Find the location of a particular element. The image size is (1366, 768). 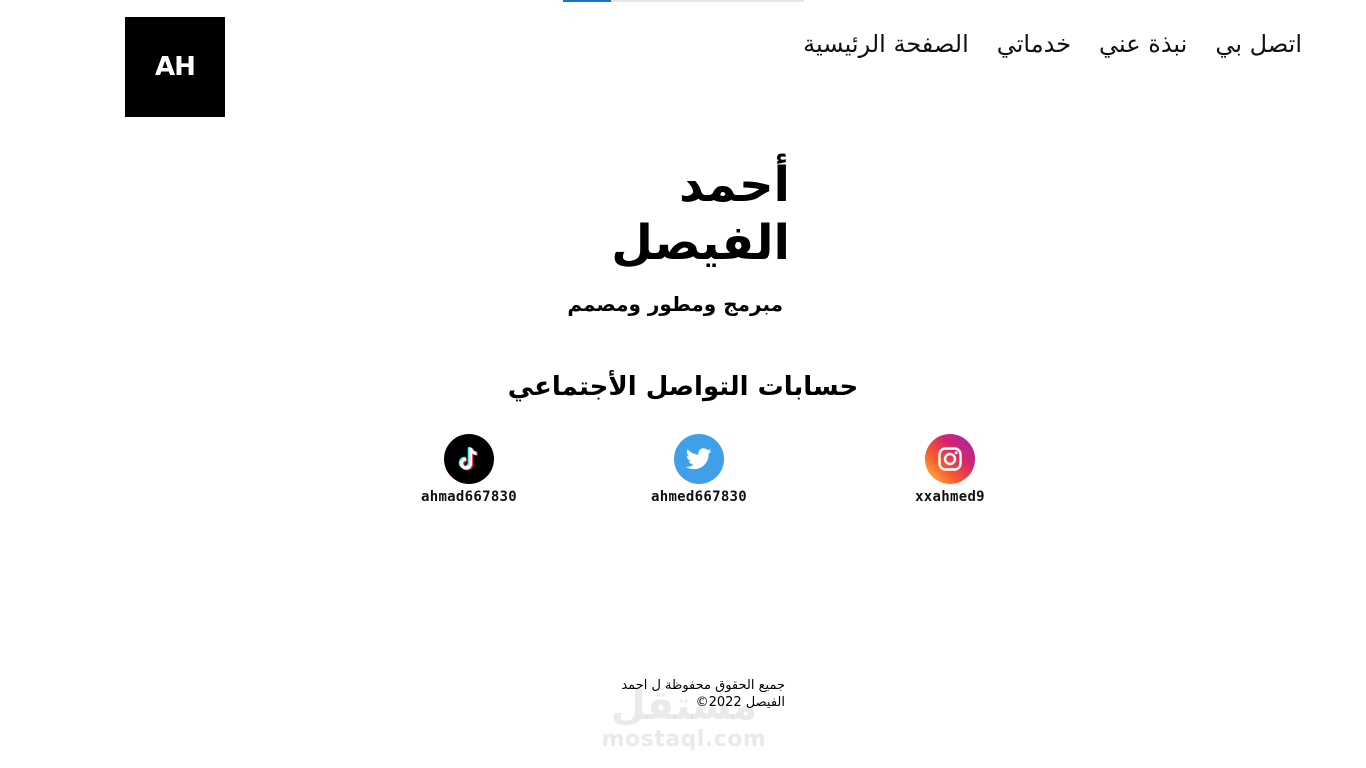

scroll-indicator-thumb is located at coordinates (587, 1).